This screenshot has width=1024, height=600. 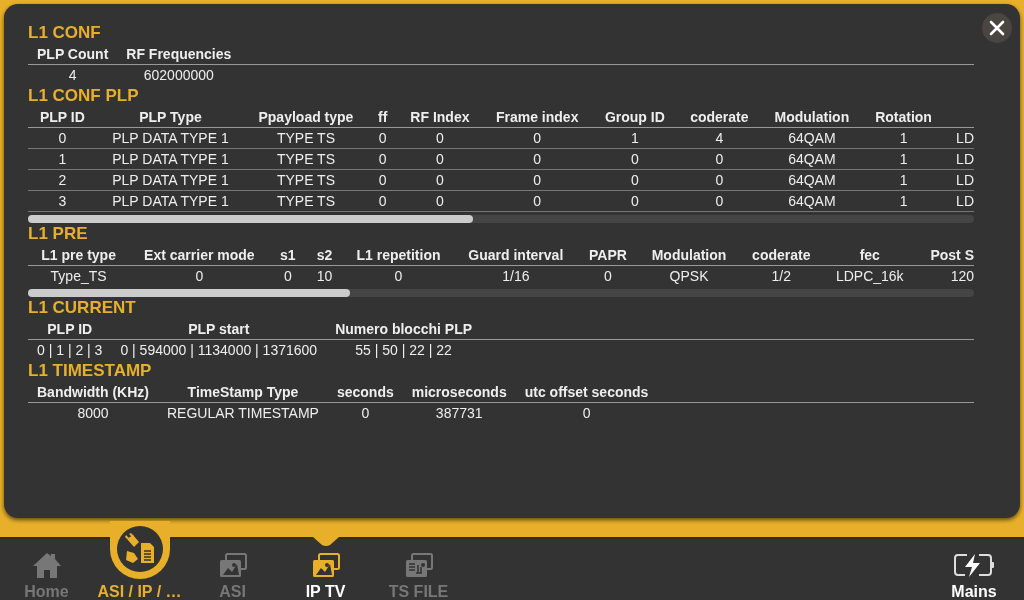 What do you see at coordinates (79, 275) in the screenshot?
I see `table-cell: Type_TS` at bounding box center [79, 275].